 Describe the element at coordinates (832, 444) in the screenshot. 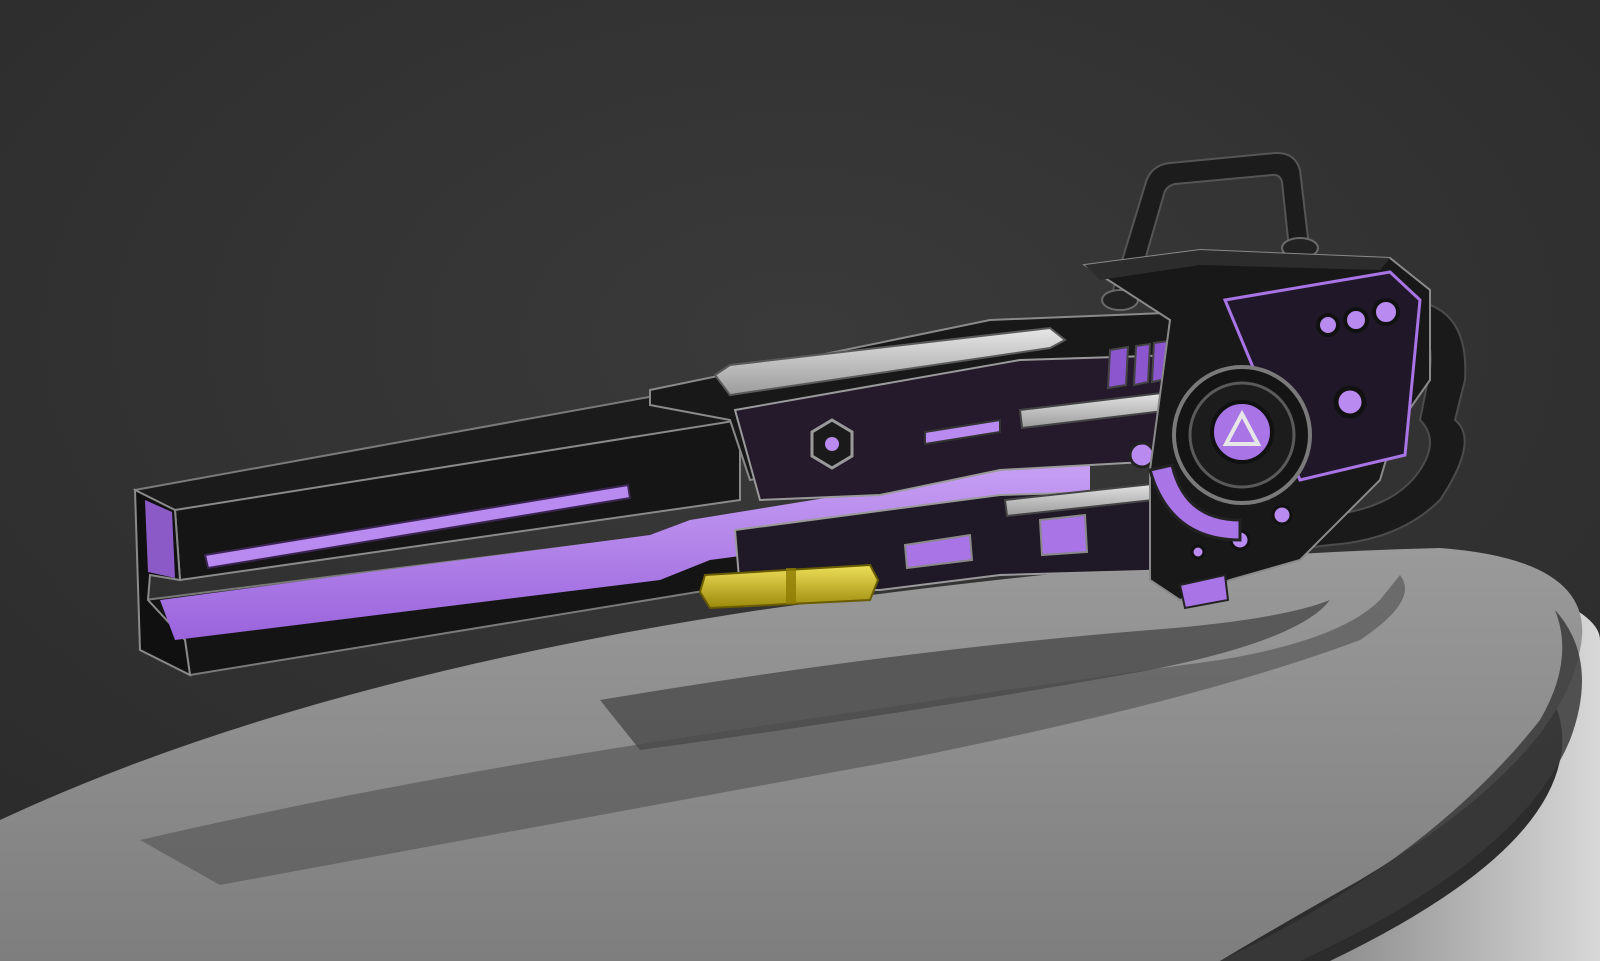

I see `hex-bolt-glow` at that location.